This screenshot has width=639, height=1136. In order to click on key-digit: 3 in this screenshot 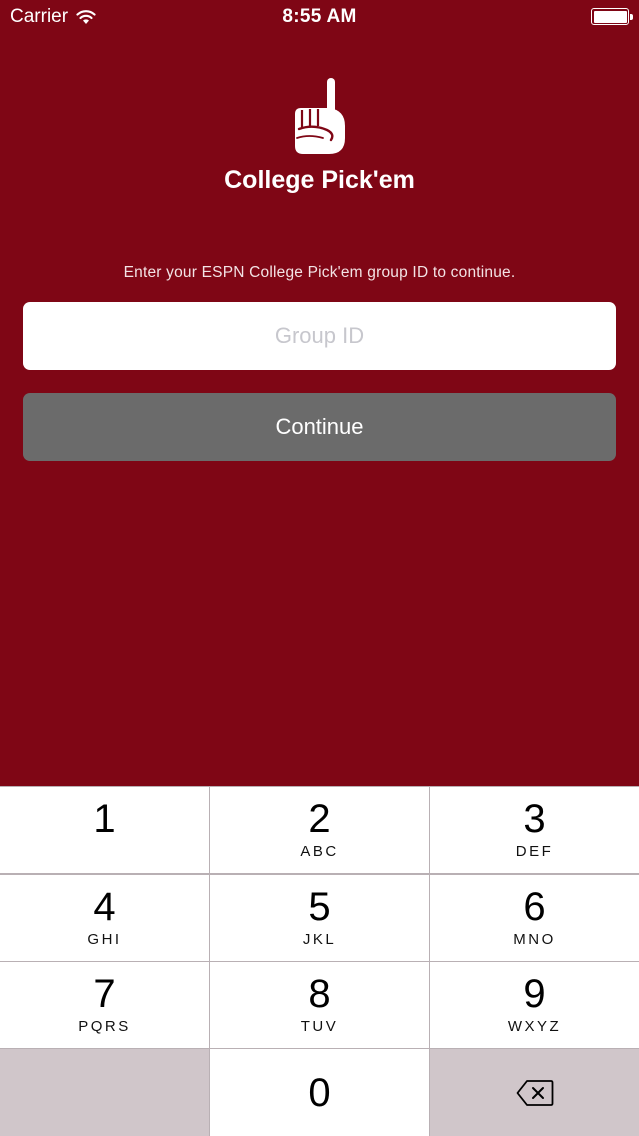, I will do `click(534, 819)`.